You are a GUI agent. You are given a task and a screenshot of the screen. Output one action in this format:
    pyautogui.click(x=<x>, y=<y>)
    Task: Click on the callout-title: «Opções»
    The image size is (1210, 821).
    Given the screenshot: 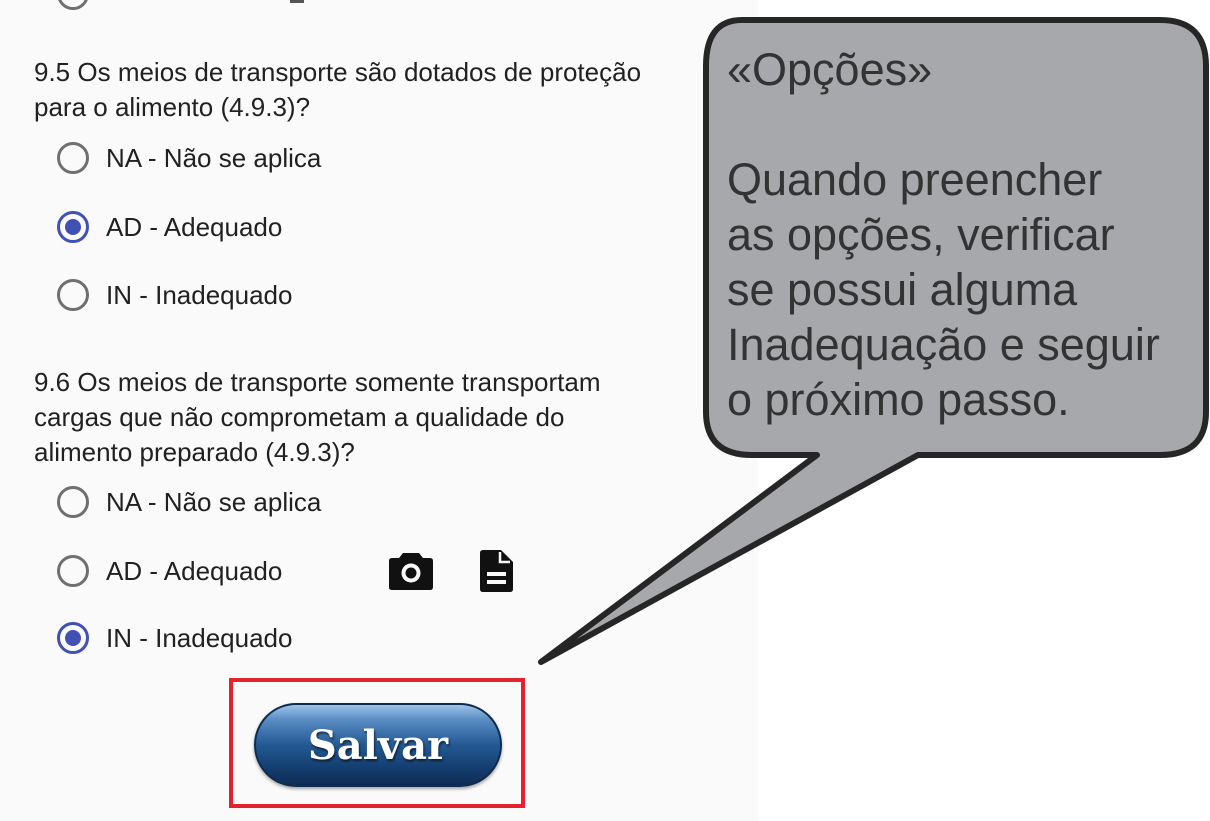 What is the action you would take?
    pyautogui.click(x=830, y=69)
    